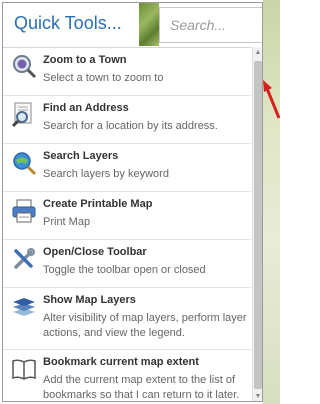  I want to click on layer-search-icon, so click(25, 164).